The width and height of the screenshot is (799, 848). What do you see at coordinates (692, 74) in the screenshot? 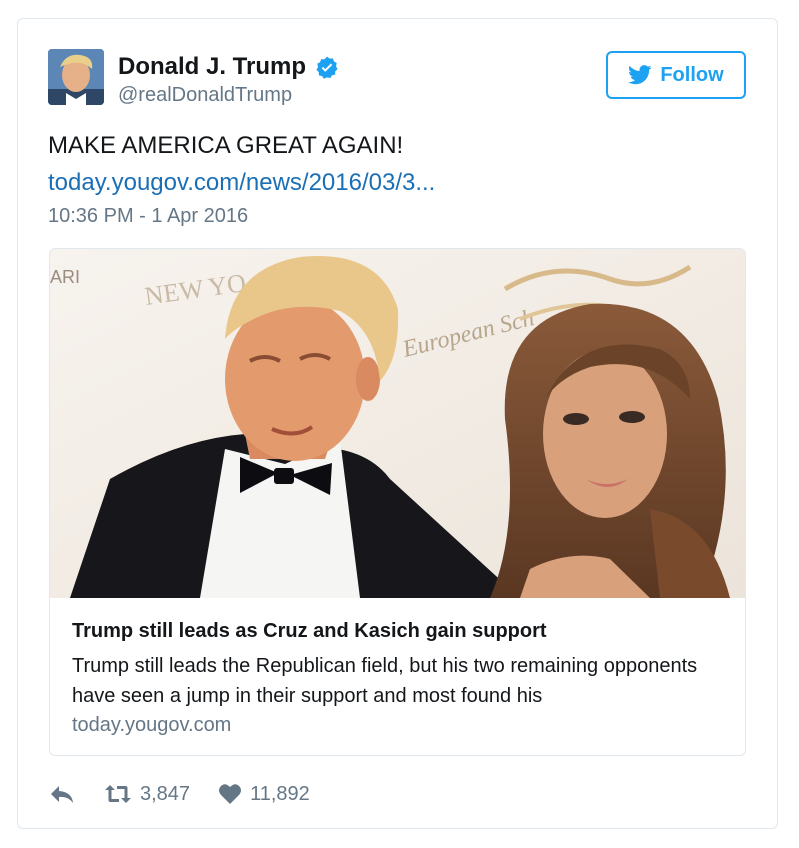
I see `follow-label: Follow` at bounding box center [692, 74].